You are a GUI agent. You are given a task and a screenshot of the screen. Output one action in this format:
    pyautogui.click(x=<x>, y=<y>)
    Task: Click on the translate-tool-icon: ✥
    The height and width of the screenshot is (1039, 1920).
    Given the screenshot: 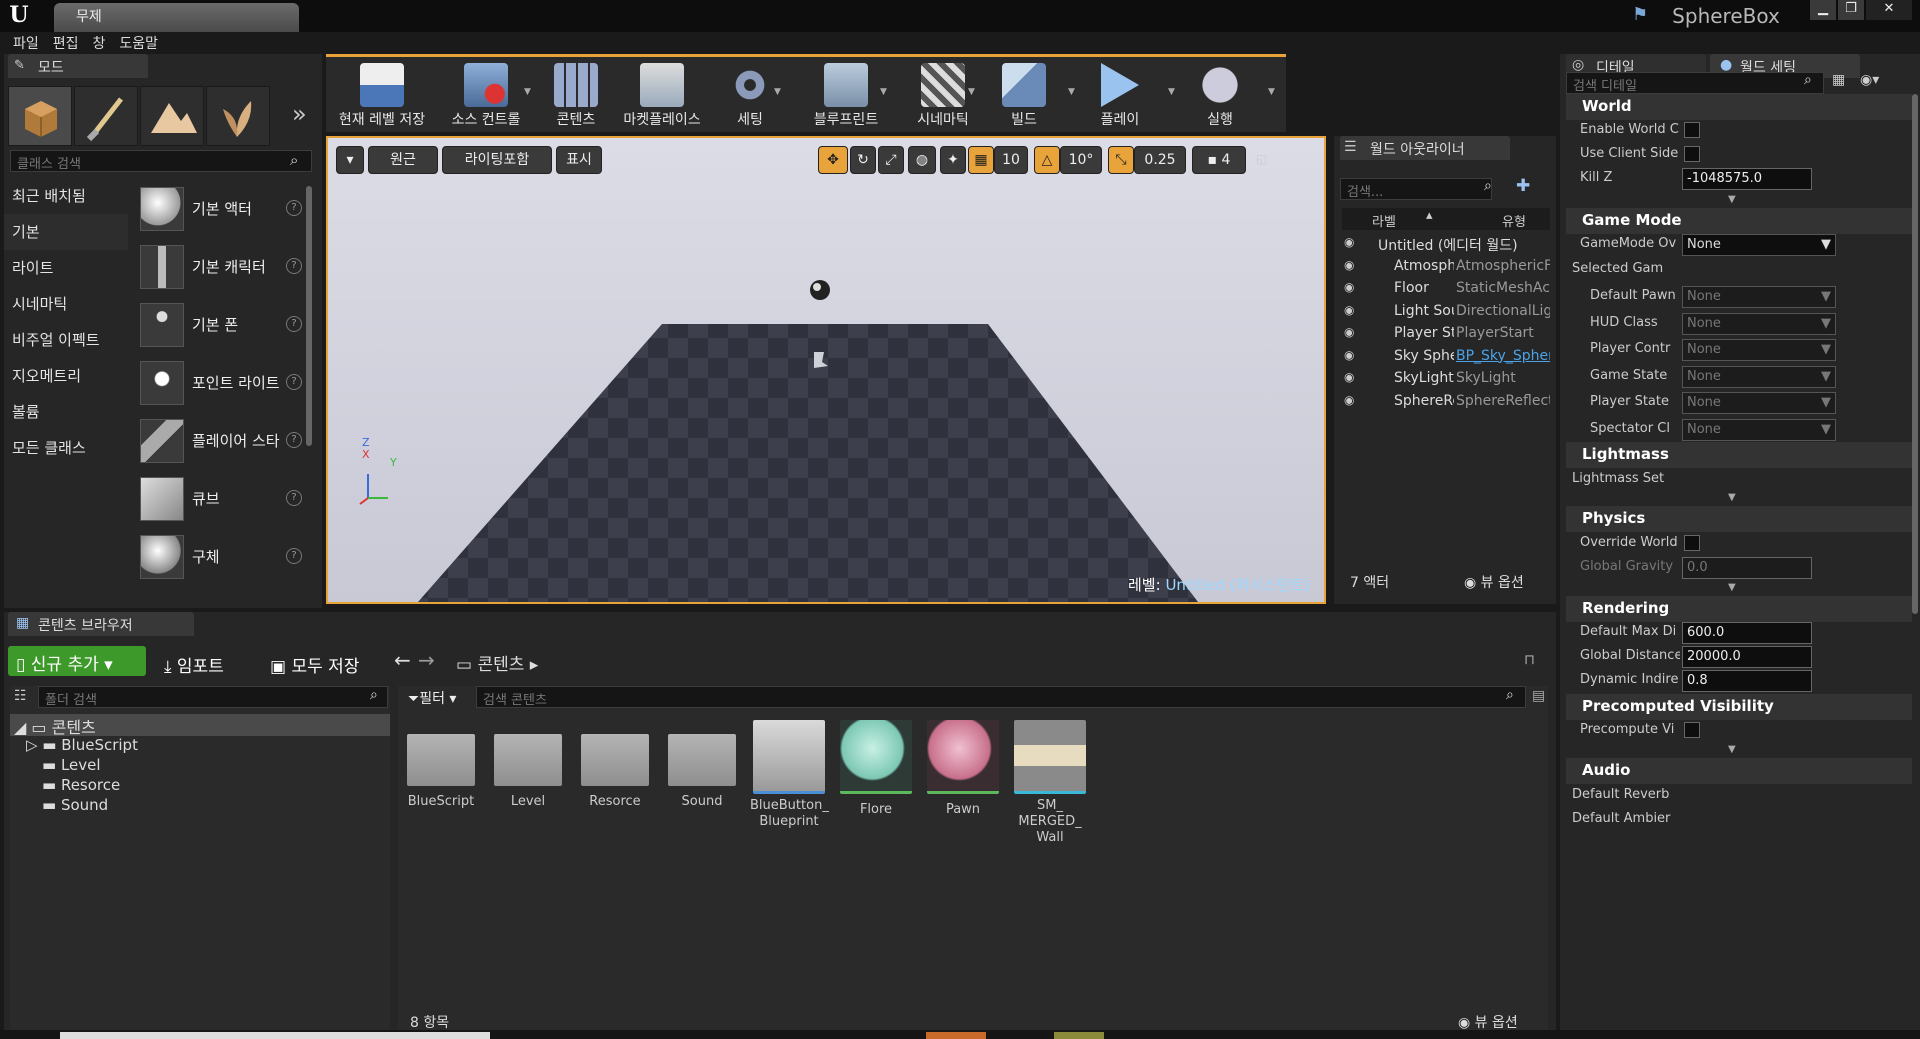 What is the action you would take?
    pyautogui.click(x=833, y=160)
    